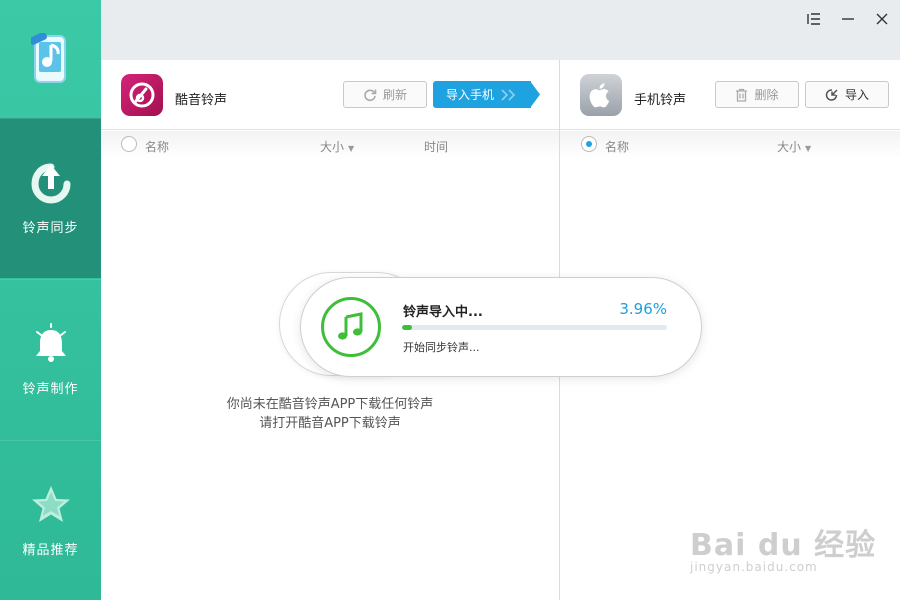  I want to click on column-time: 时间, so click(436, 146).